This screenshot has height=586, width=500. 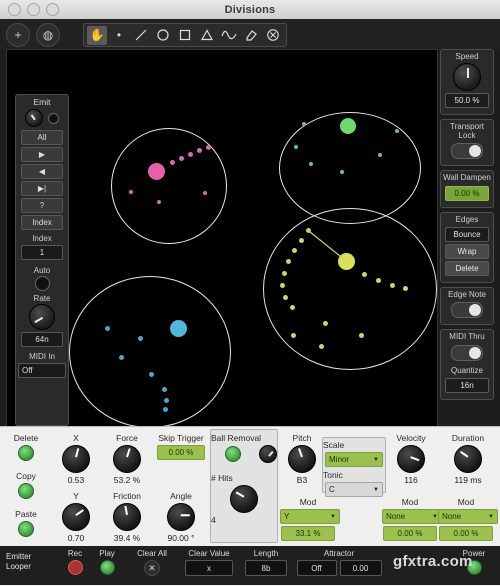 What do you see at coordinates (18, 35) in the screenshot?
I see `add-button: +` at bounding box center [18, 35].